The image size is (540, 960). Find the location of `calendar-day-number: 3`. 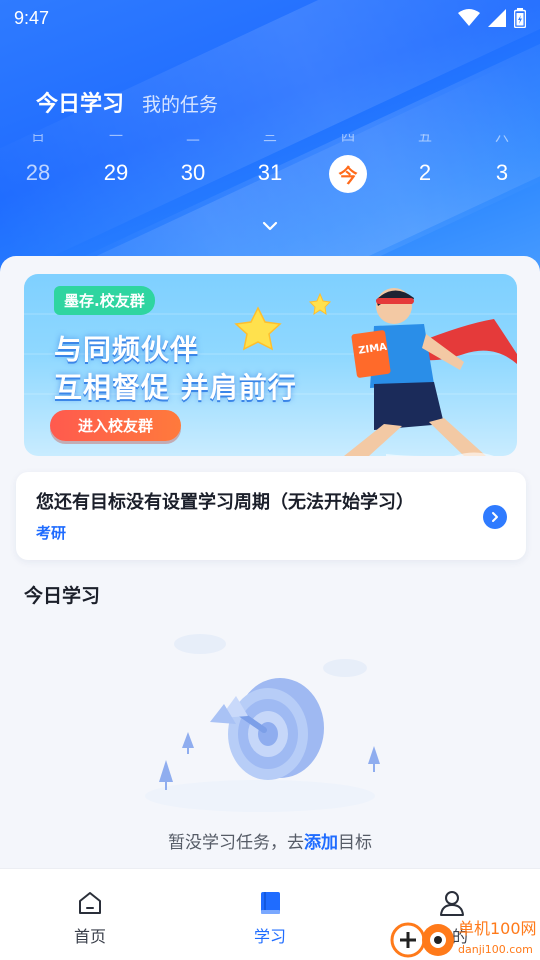

calendar-day-number: 3 is located at coordinates (502, 172).